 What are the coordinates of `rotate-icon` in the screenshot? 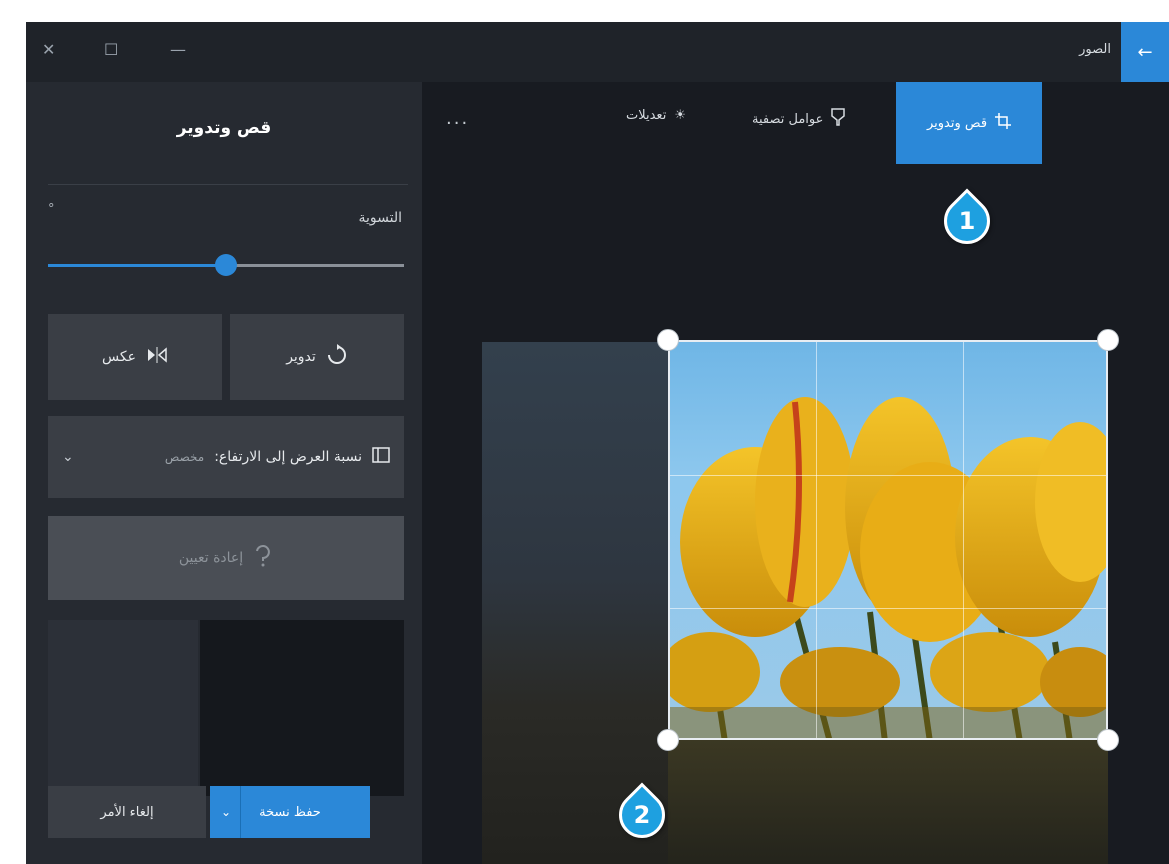 It's located at (337, 357).